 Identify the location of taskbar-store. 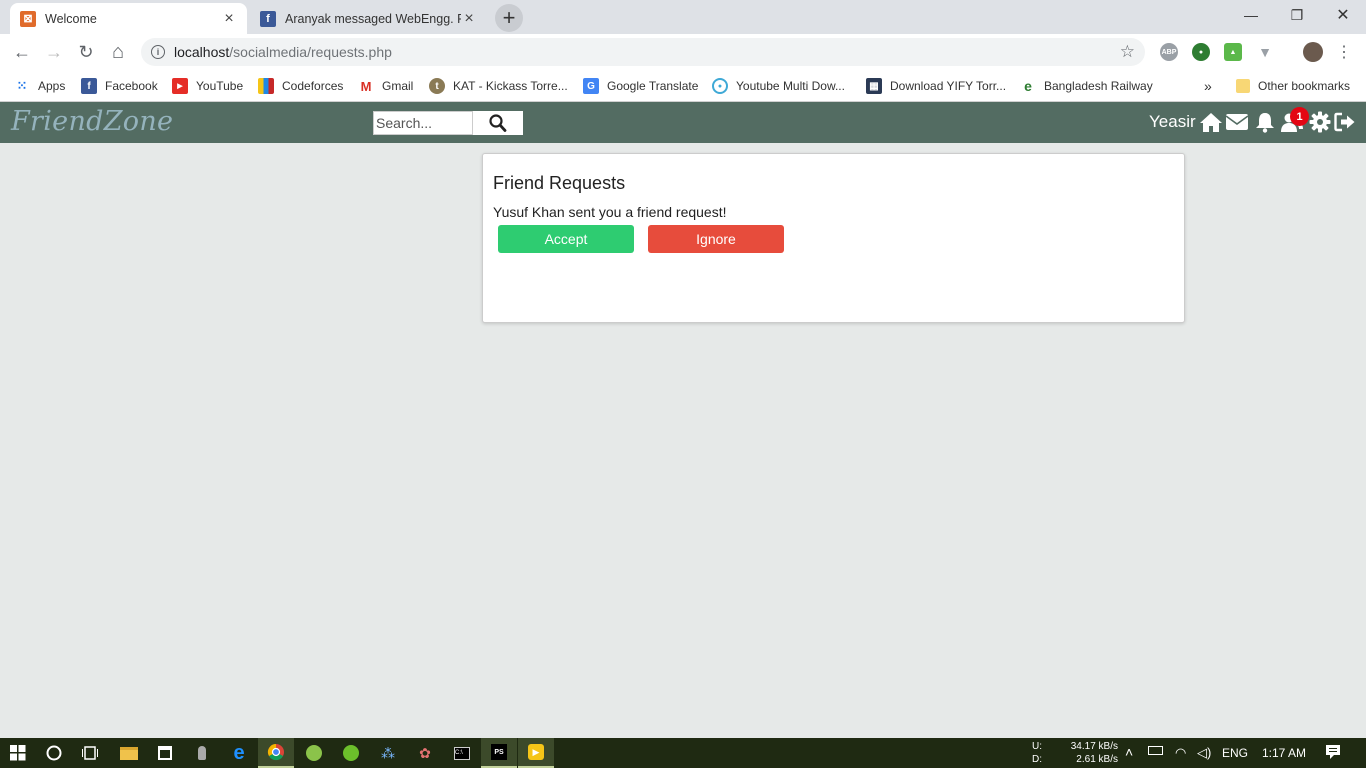
(165, 753).